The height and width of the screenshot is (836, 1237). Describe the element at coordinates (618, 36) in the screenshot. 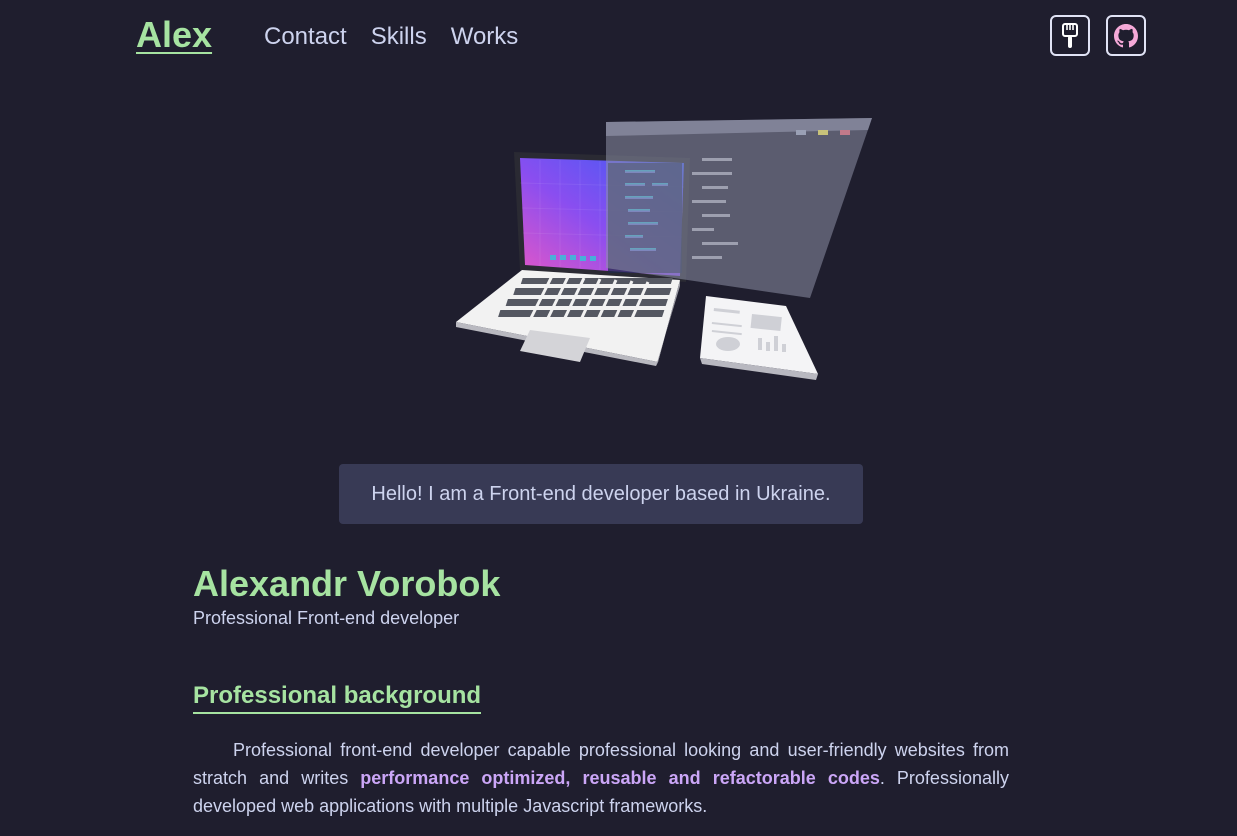

I see `site-header: Alex Contact Skills Works` at that location.